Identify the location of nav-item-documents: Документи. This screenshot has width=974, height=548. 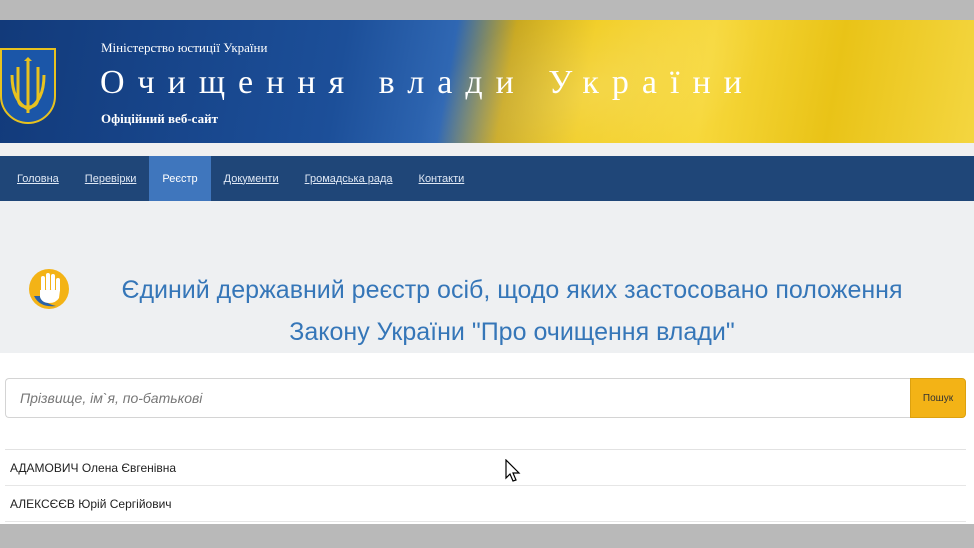
(251, 178).